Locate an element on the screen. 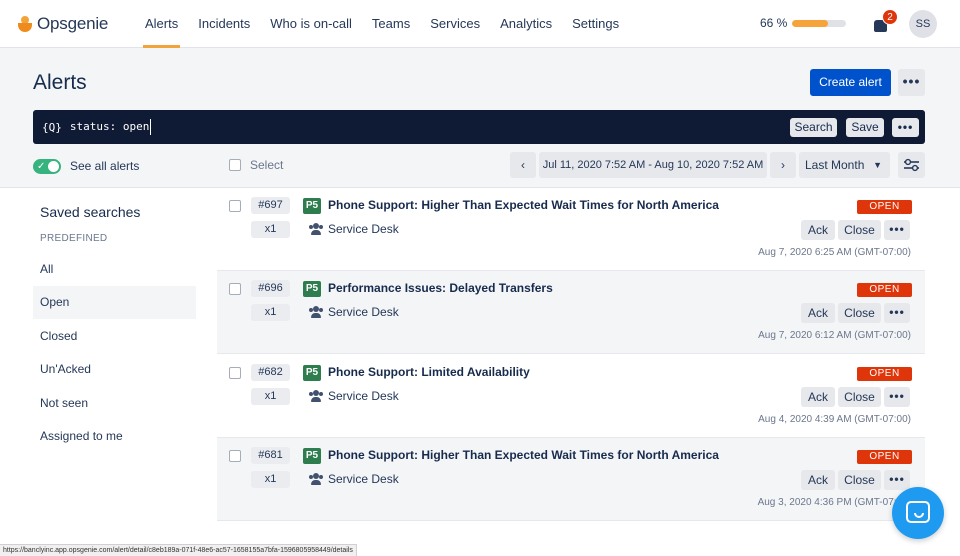  sidebar-item-closed: Closed is located at coordinates (114, 336).